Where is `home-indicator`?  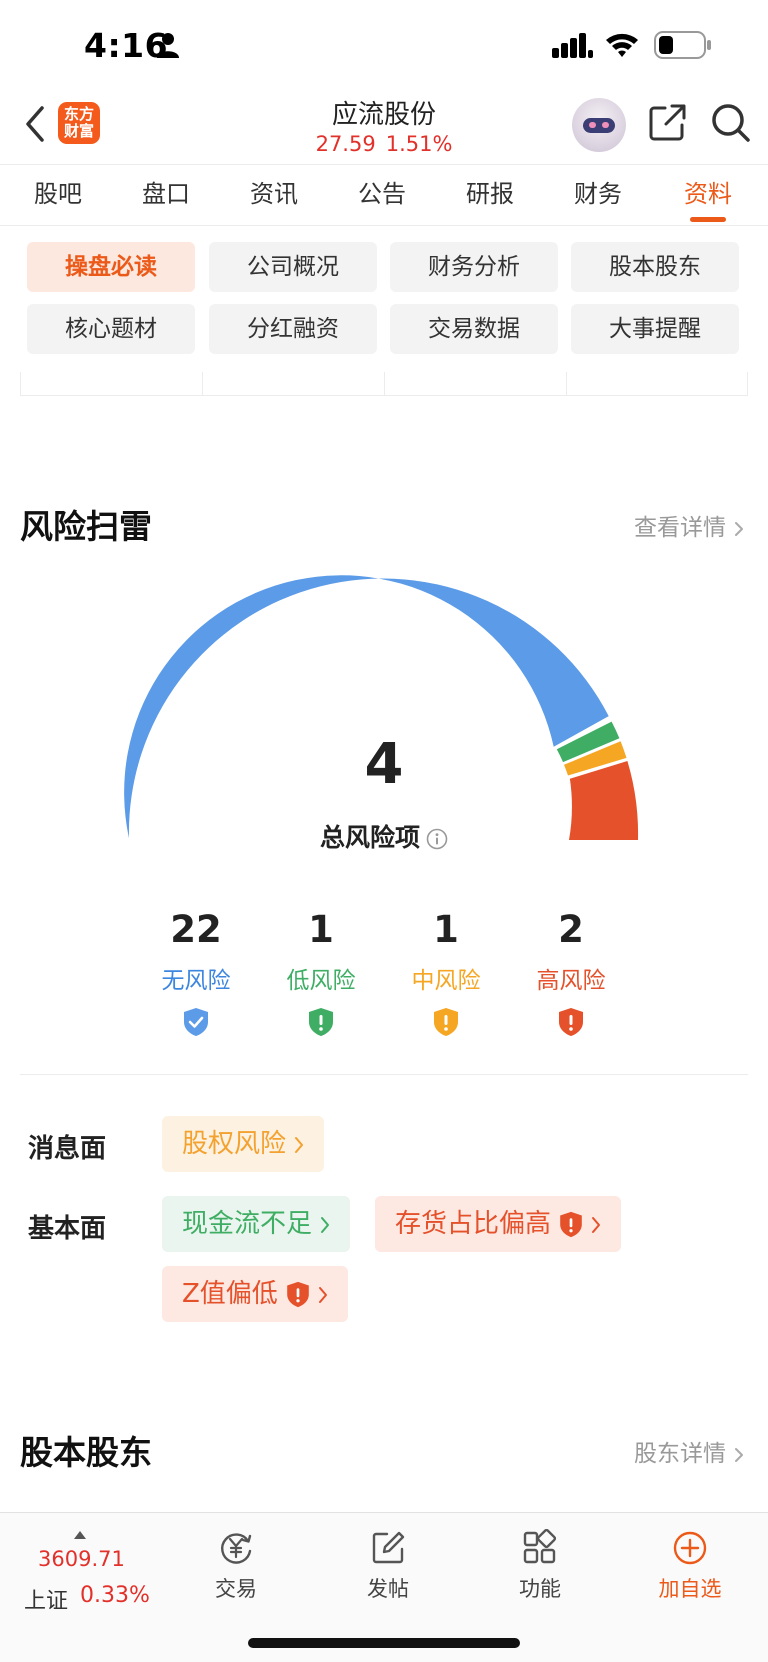
home-indicator is located at coordinates (384, 1643).